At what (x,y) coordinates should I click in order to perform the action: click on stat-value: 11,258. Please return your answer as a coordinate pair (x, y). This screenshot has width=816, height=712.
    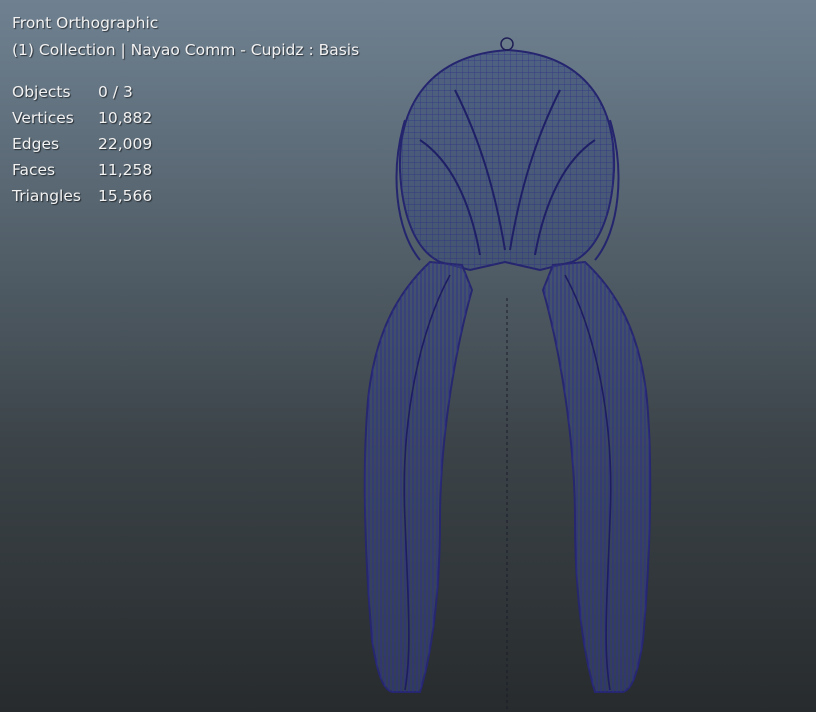
    Looking at the image, I should click on (125, 170).